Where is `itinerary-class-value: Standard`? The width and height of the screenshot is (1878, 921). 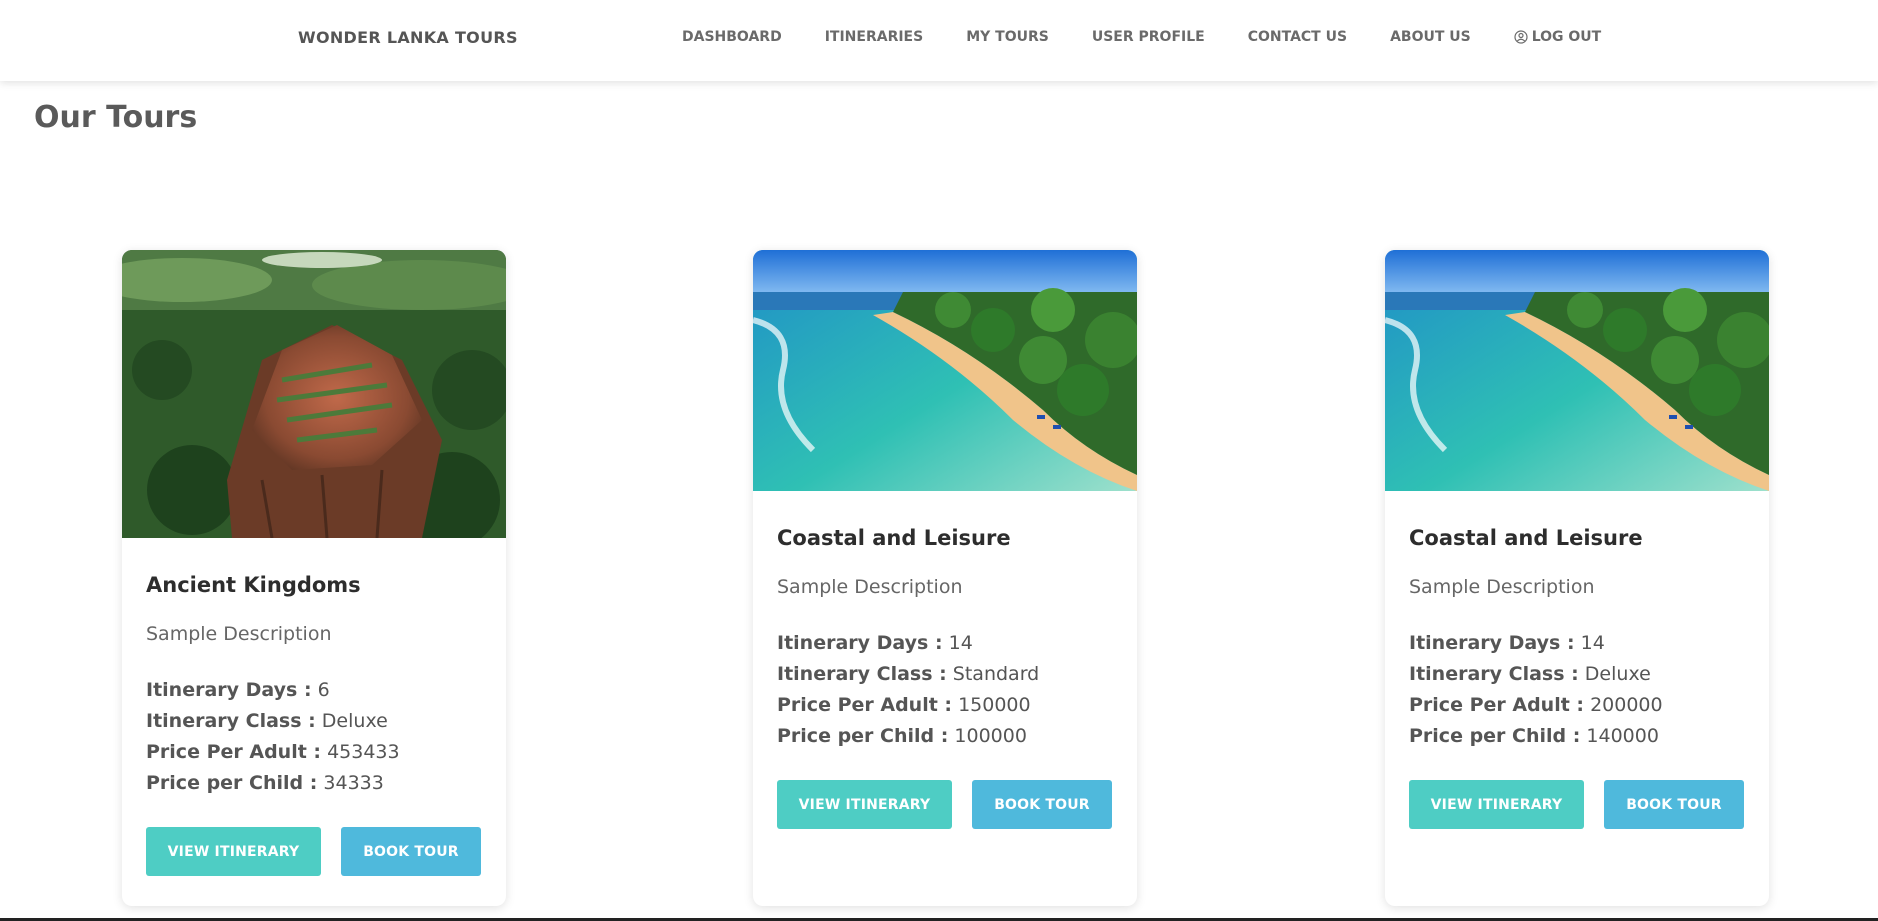
itinerary-class-value: Standard is located at coordinates (996, 674).